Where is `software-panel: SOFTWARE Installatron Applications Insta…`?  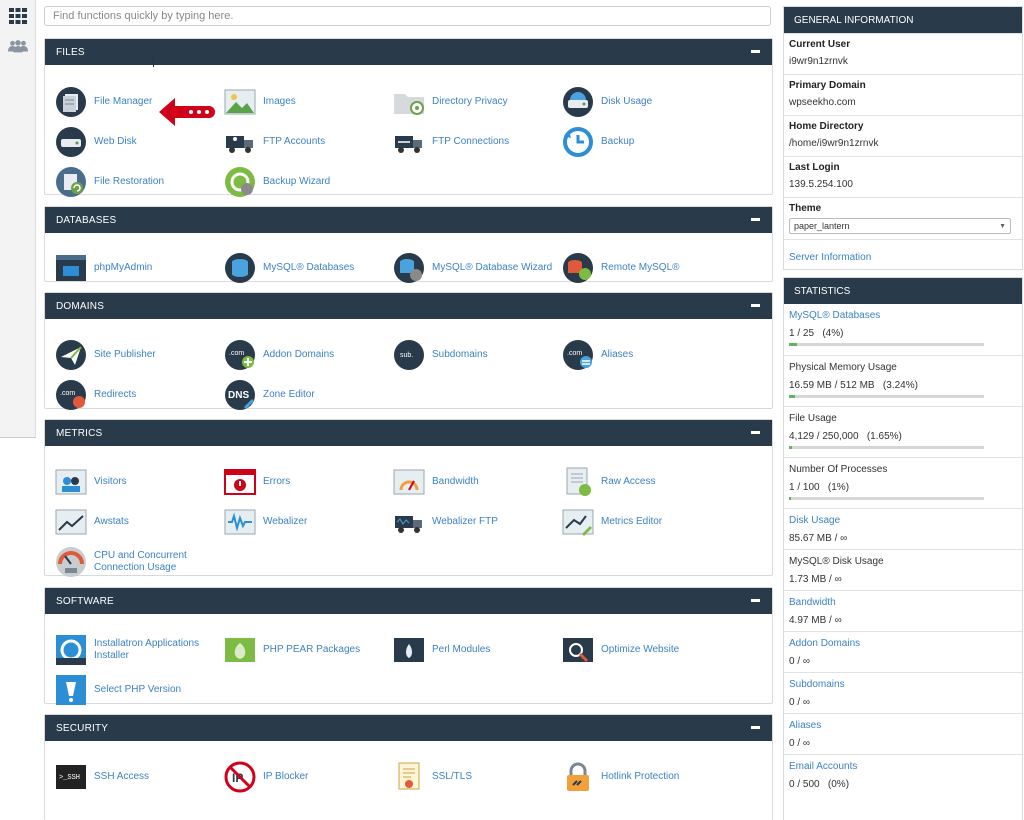
software-panel: SOFTWARE Installatron Applications Insta… is located at coordinates (408, 647).